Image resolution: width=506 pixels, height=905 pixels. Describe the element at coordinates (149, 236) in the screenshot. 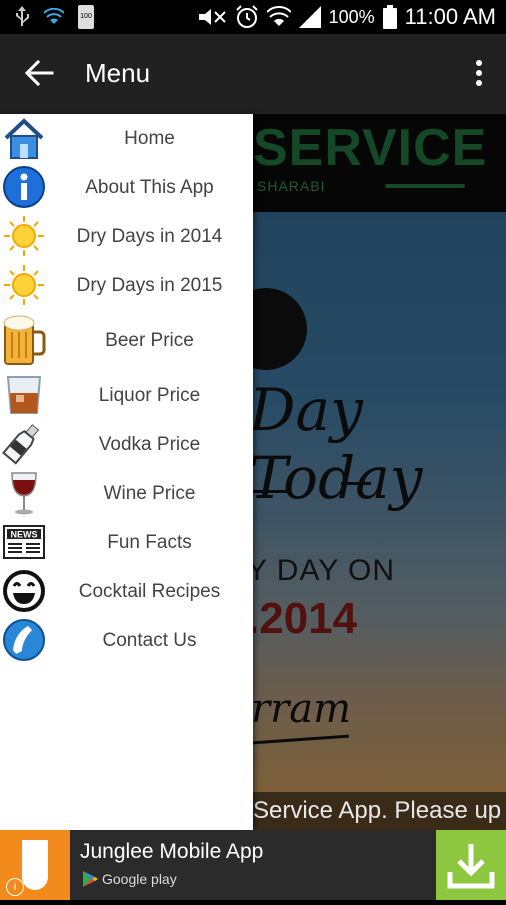

I see `nav-item-label: Dry Days in 2014` at that location.